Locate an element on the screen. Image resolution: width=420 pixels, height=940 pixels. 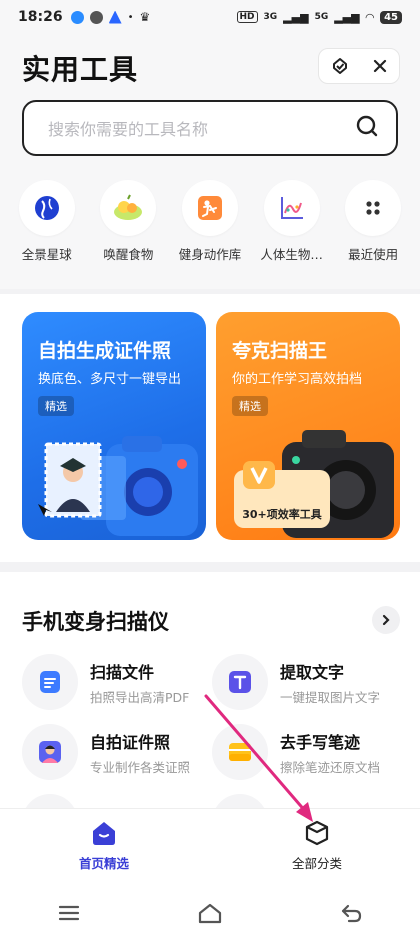
battery-level: 45 is located at coordinates (391, 17).